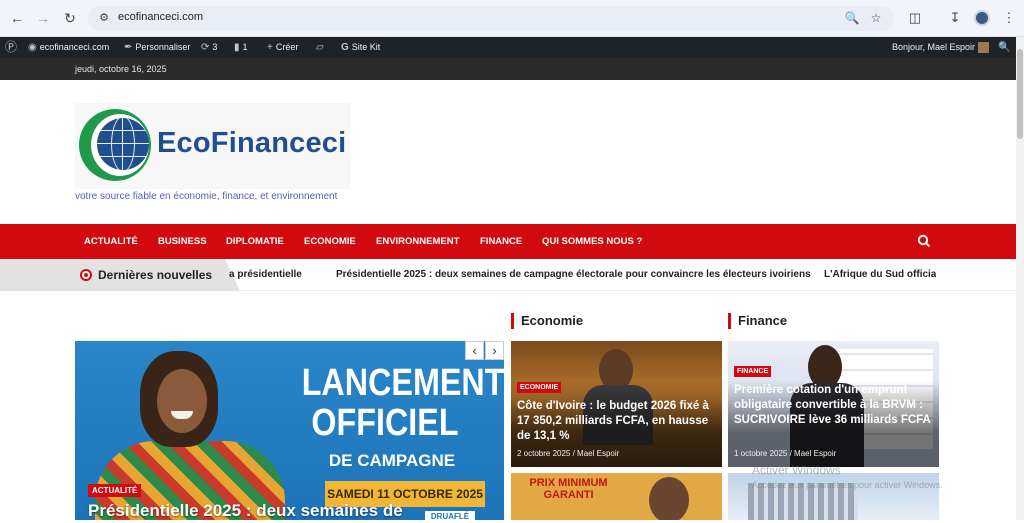 Image resolution: width=1024 pixels, height=523 pixels. Describe the element at coordinates (880, 274) in the screenshot. I see `ticker-item: L'Afrique du Sud officiali` at that location.